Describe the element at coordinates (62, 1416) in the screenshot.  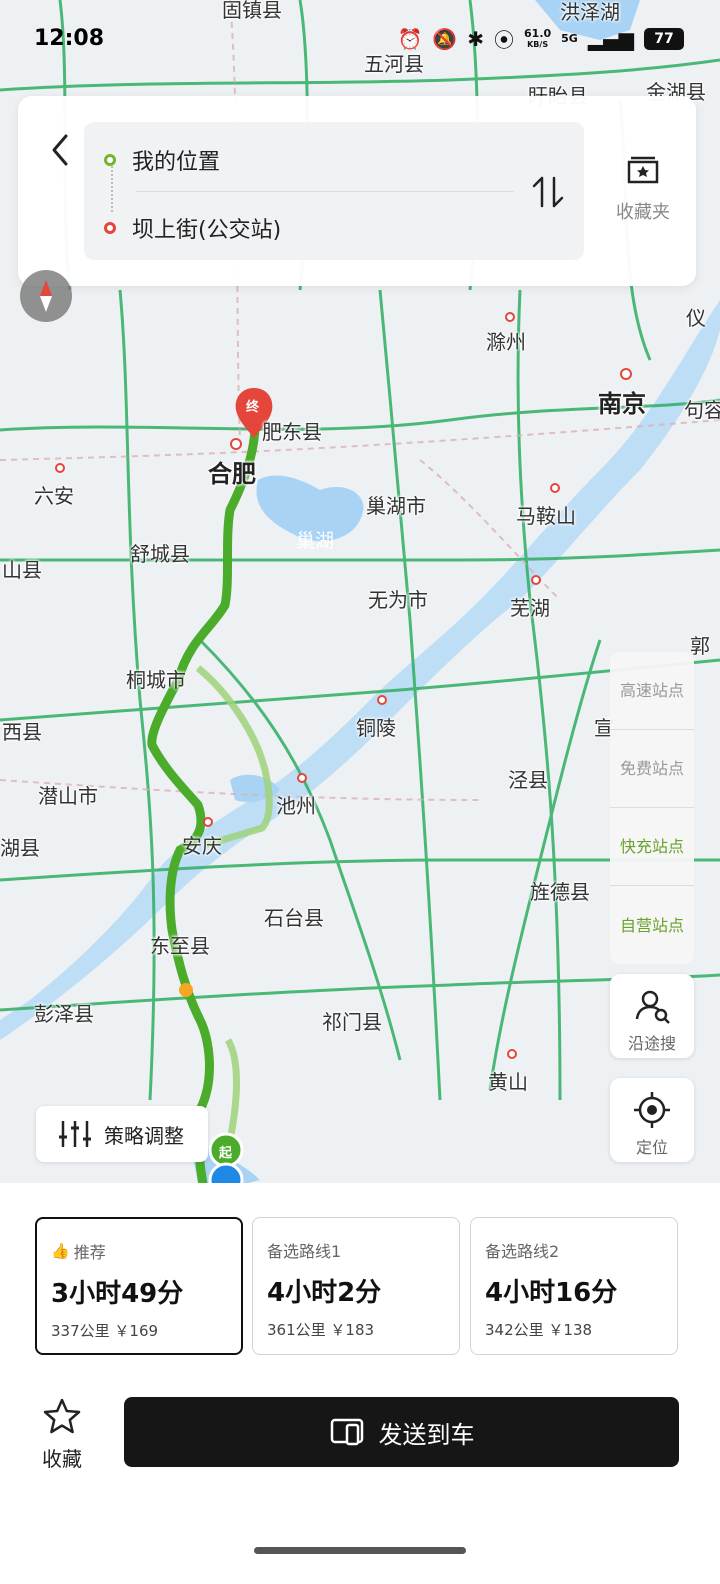
I see `star-icon` at that location.